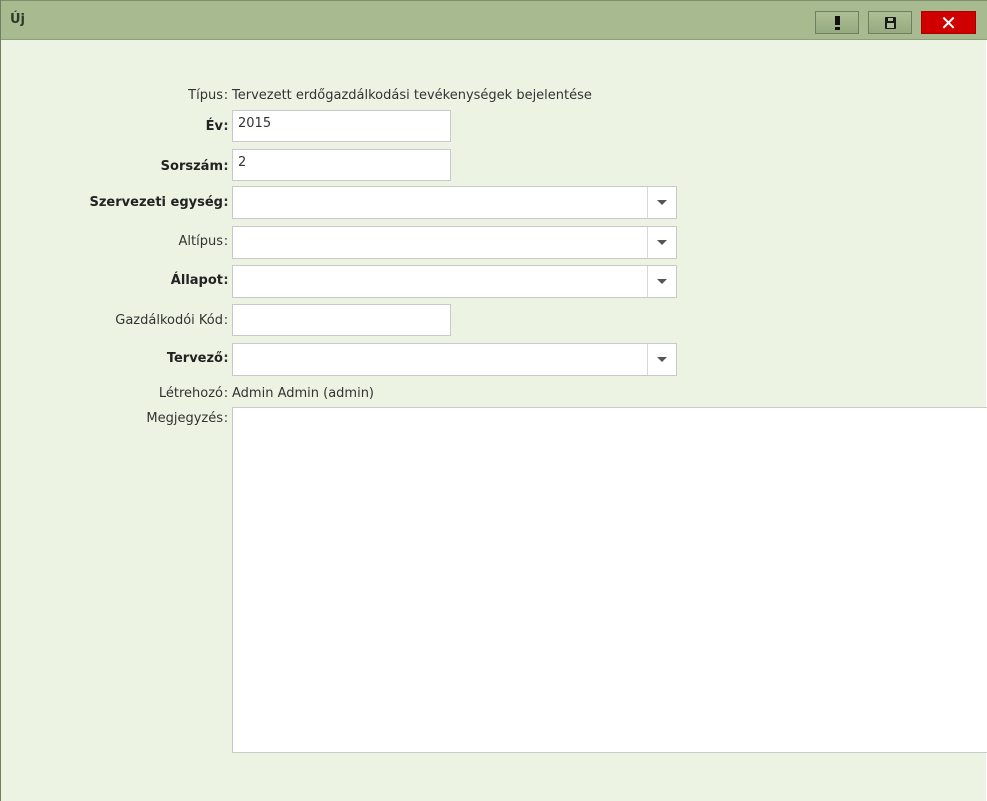 The width and height of the screenshot is (987, 801). What do you see at coordinates (454, 202) in the screenshot?
I see `szervezeti-egyseg-select` at bounding box center [454, 202].